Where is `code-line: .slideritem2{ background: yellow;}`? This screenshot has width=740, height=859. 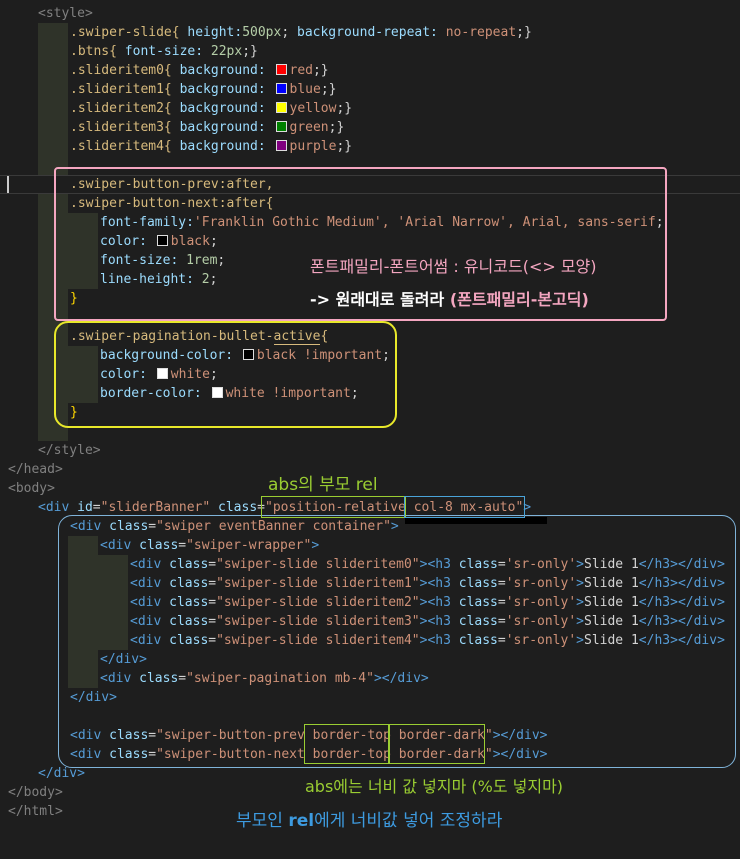
code-line: .slideritem2{ background: yellow;} is located at coordinates (370, 108).